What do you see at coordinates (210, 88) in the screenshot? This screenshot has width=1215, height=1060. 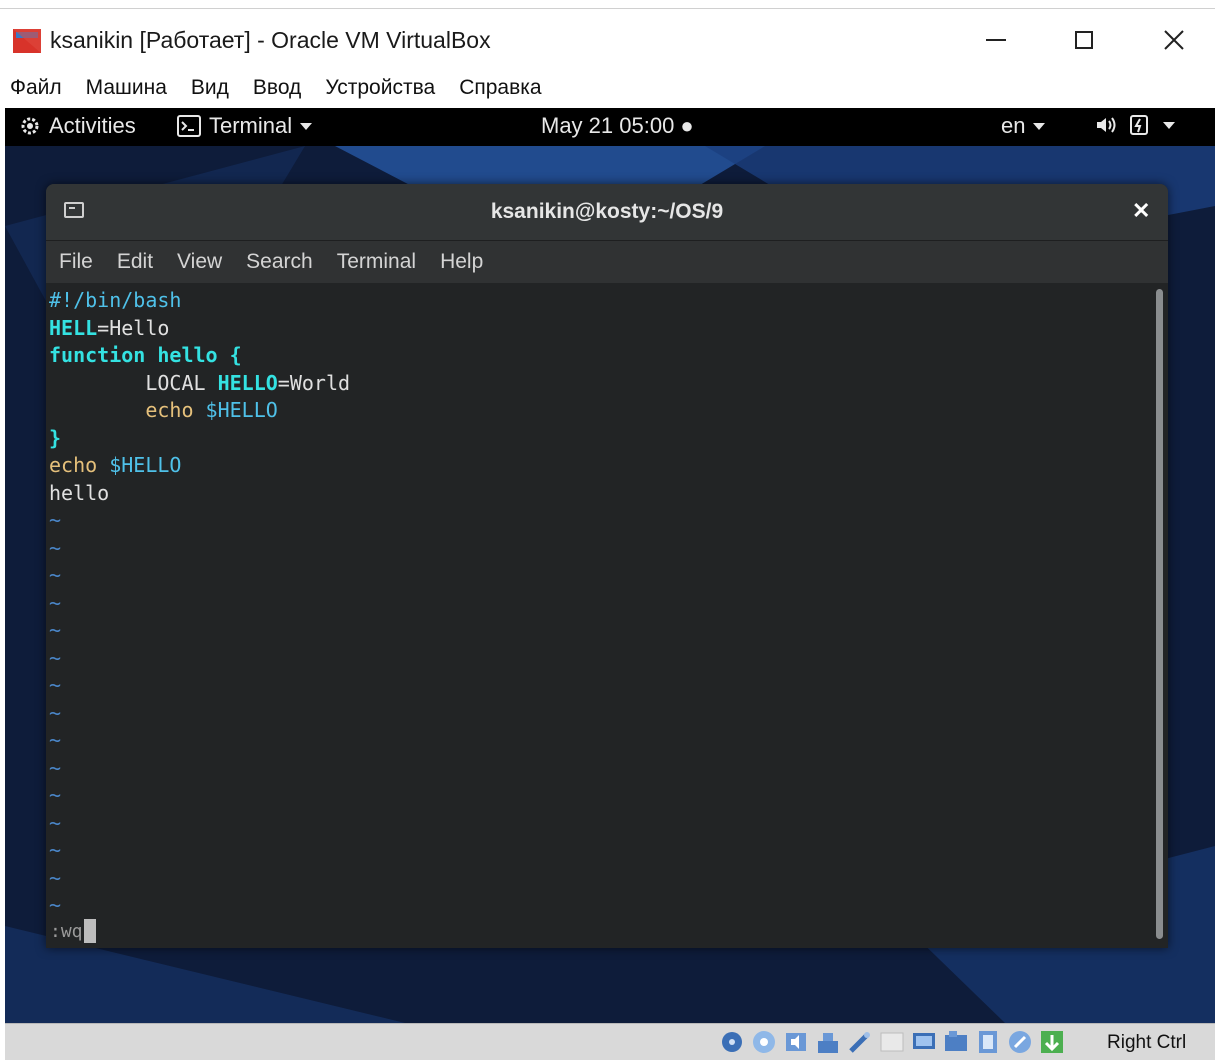 I see `menu-view: Вид` at bounding box center [210, 88].